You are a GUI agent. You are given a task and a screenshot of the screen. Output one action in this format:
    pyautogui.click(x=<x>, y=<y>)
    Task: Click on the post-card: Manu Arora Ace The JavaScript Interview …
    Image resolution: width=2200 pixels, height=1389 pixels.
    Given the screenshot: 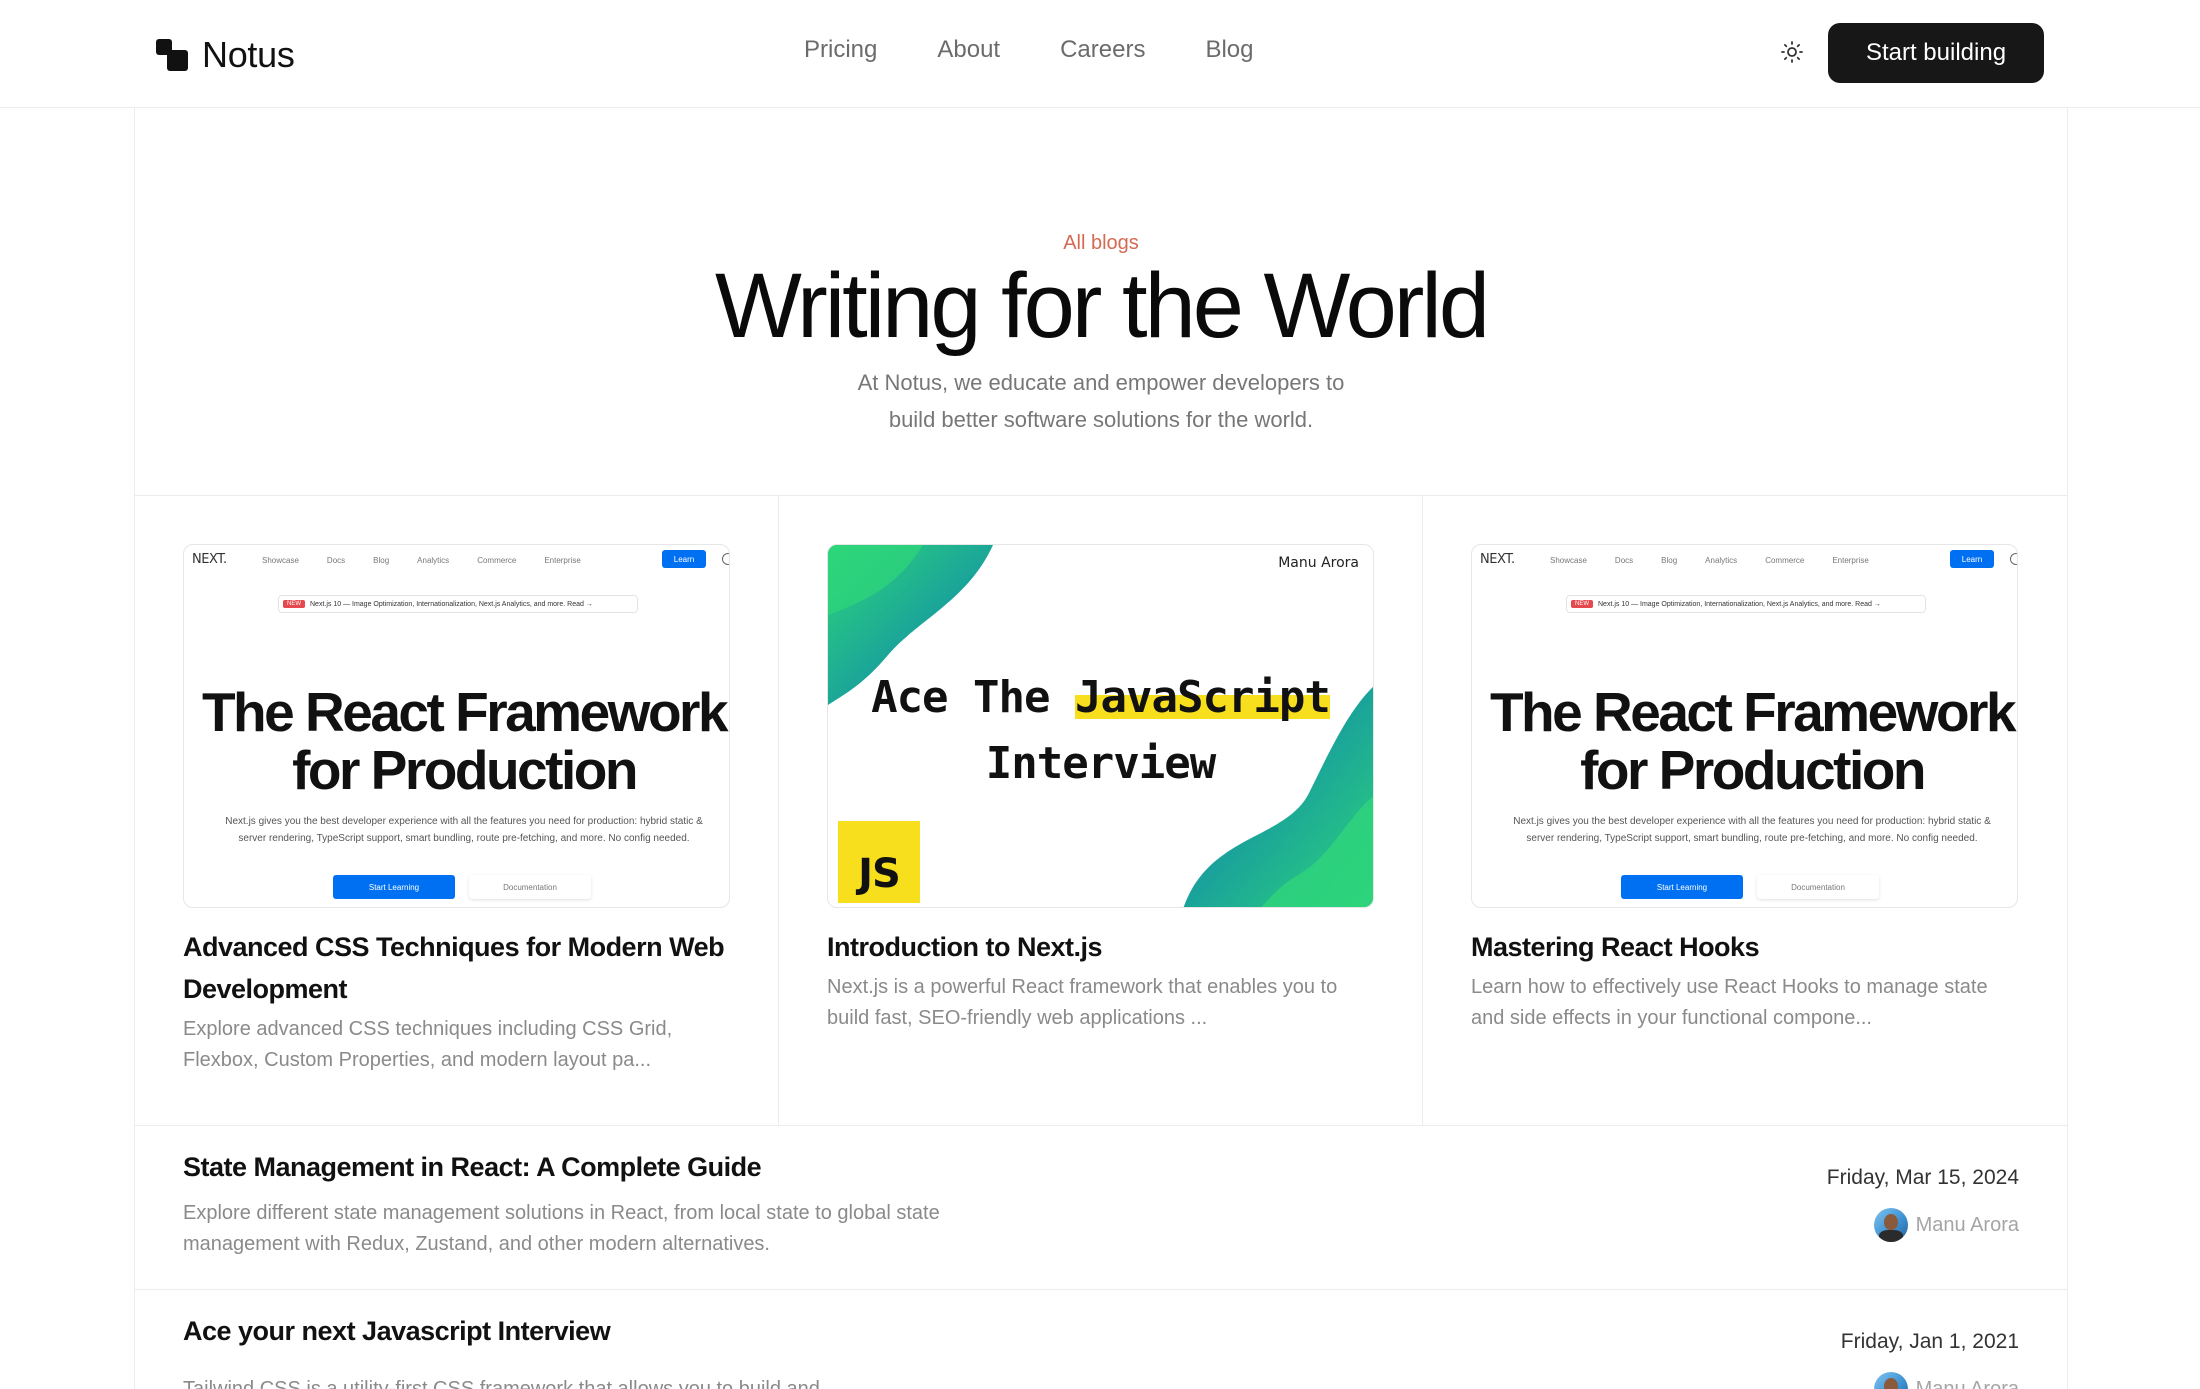 What is the action you would take?
    pyautogui.click(x=1101, y=811)
    